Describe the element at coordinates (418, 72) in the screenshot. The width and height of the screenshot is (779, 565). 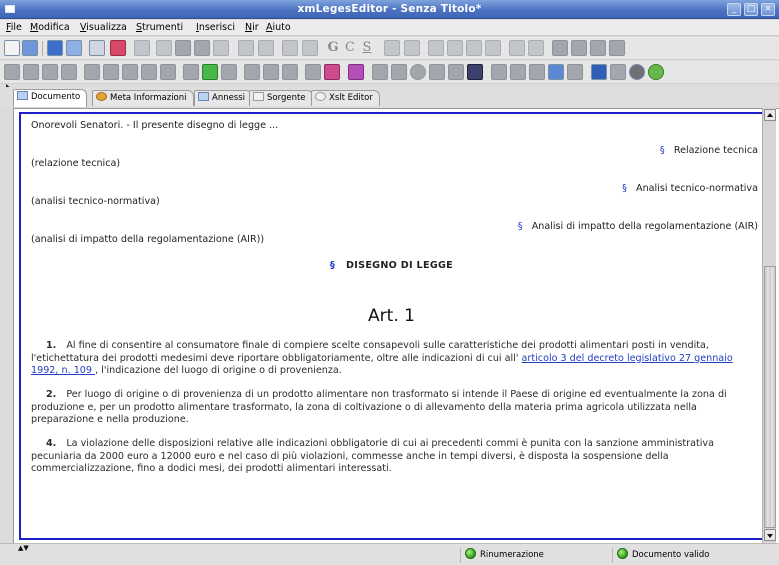
I see `struct-tool-18-icon` at that location.